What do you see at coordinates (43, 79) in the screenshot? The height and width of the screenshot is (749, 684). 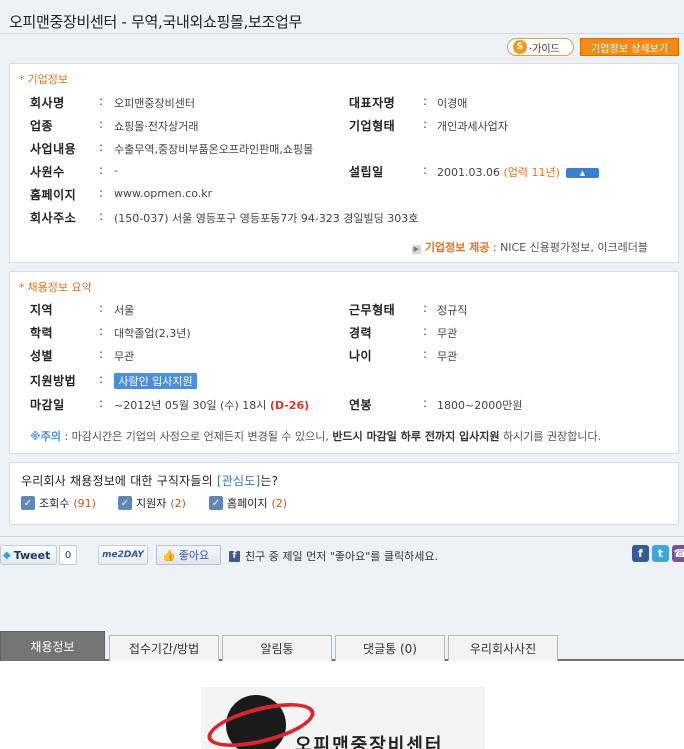 I see `company-section-title: * 기업정보` at bounding box center [43, 79].